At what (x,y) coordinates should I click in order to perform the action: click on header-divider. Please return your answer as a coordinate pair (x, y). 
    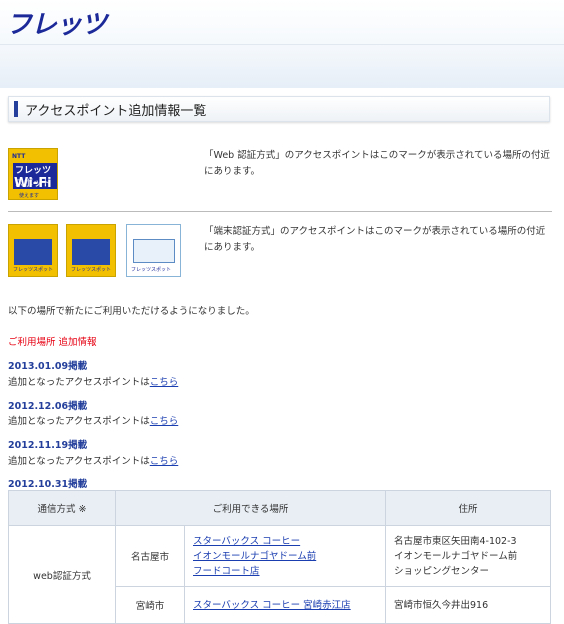
    Looking at the image, I should click on (282, 44).